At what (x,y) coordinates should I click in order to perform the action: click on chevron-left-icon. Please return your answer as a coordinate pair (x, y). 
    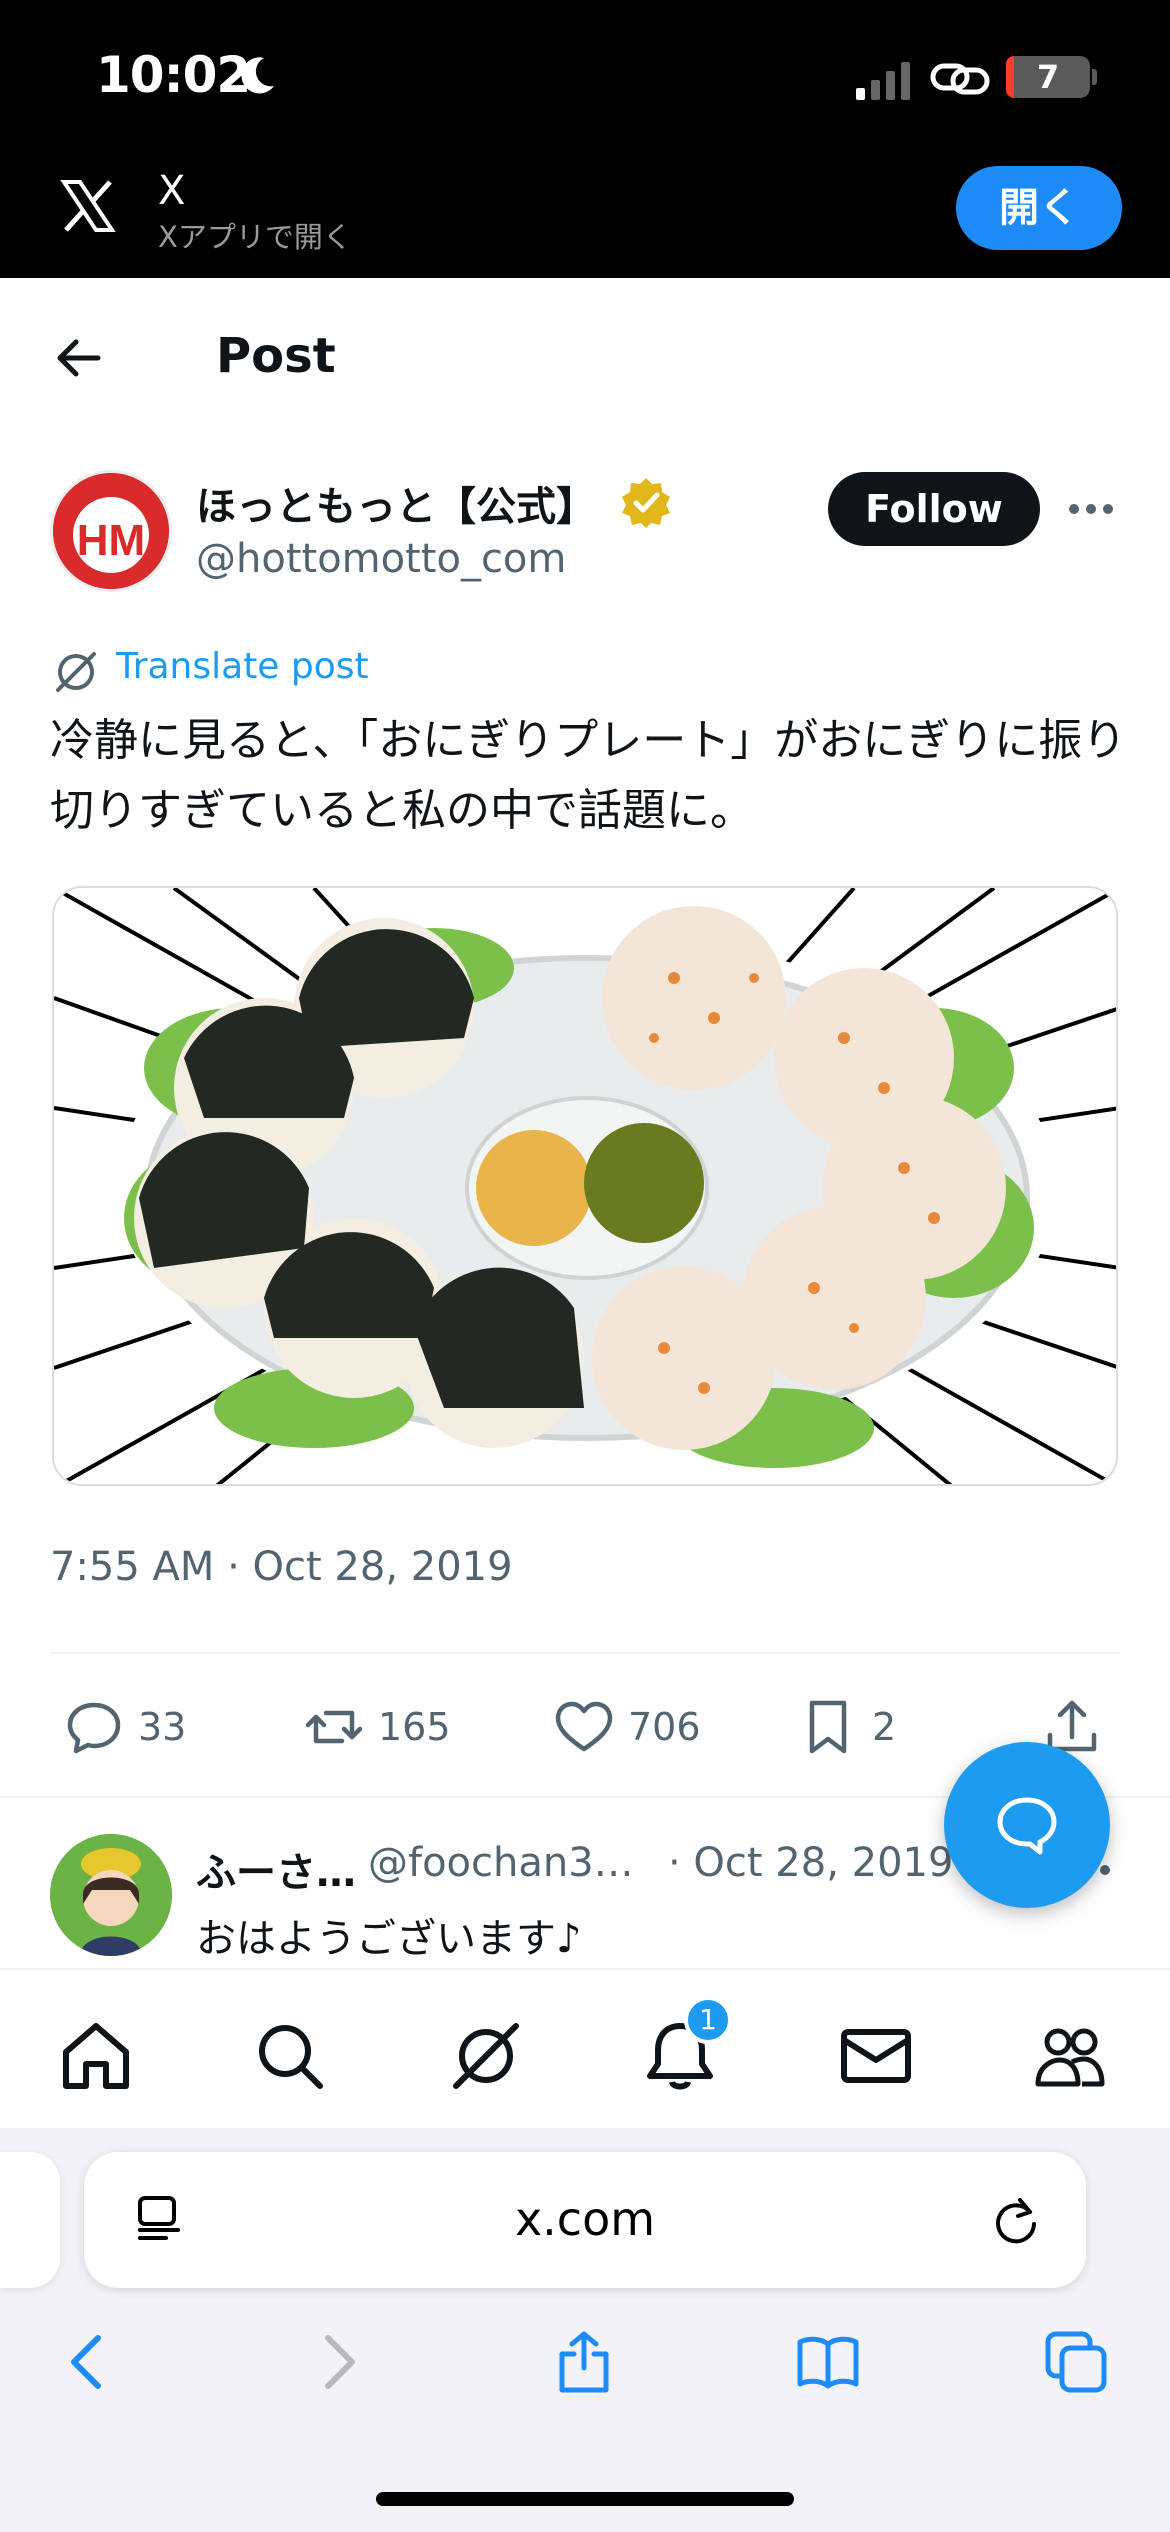
    Looking at the image, I should click on (88, 2362).